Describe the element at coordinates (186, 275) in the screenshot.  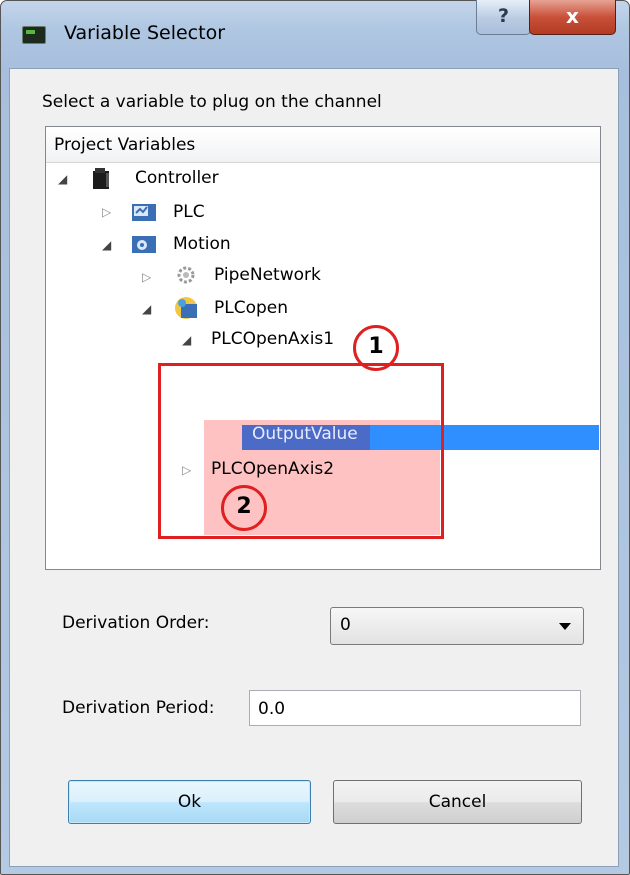
I see `gear-icon` at that location.